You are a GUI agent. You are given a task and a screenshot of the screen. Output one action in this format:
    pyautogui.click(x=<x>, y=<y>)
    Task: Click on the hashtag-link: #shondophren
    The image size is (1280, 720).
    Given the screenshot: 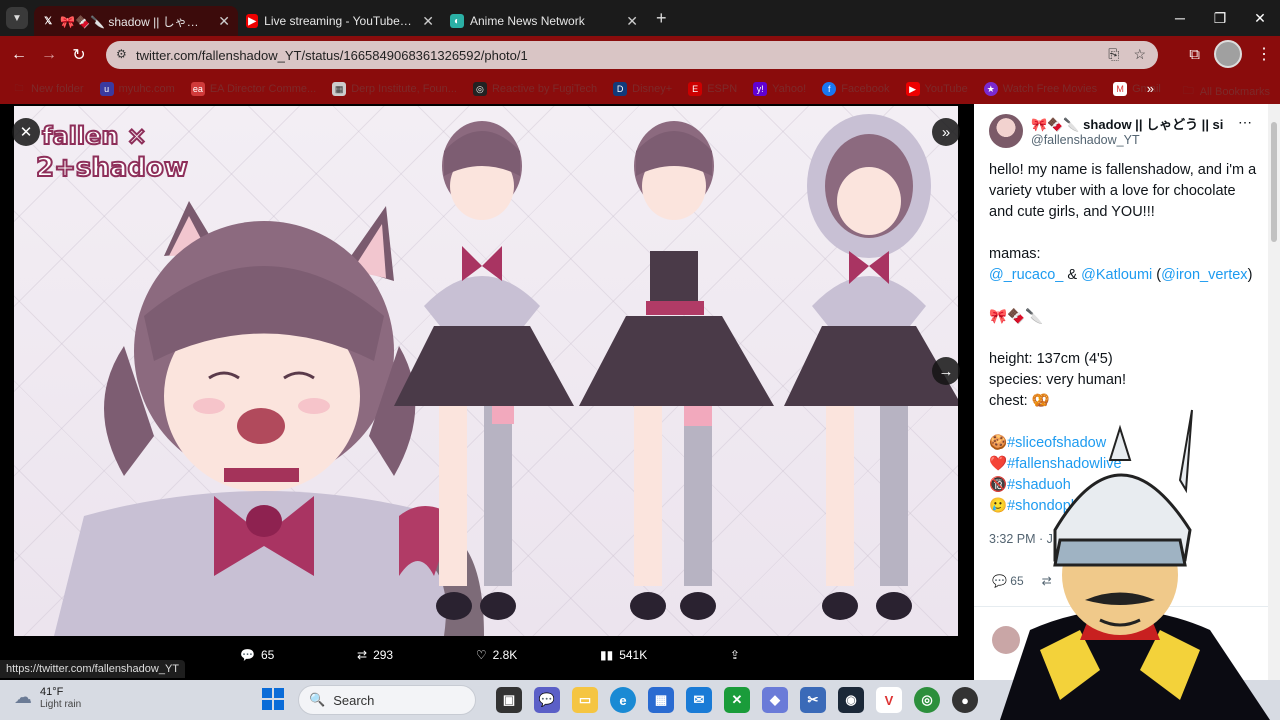 What is the action you would take?
    pyautogui.click(x=1053, y=506)
    